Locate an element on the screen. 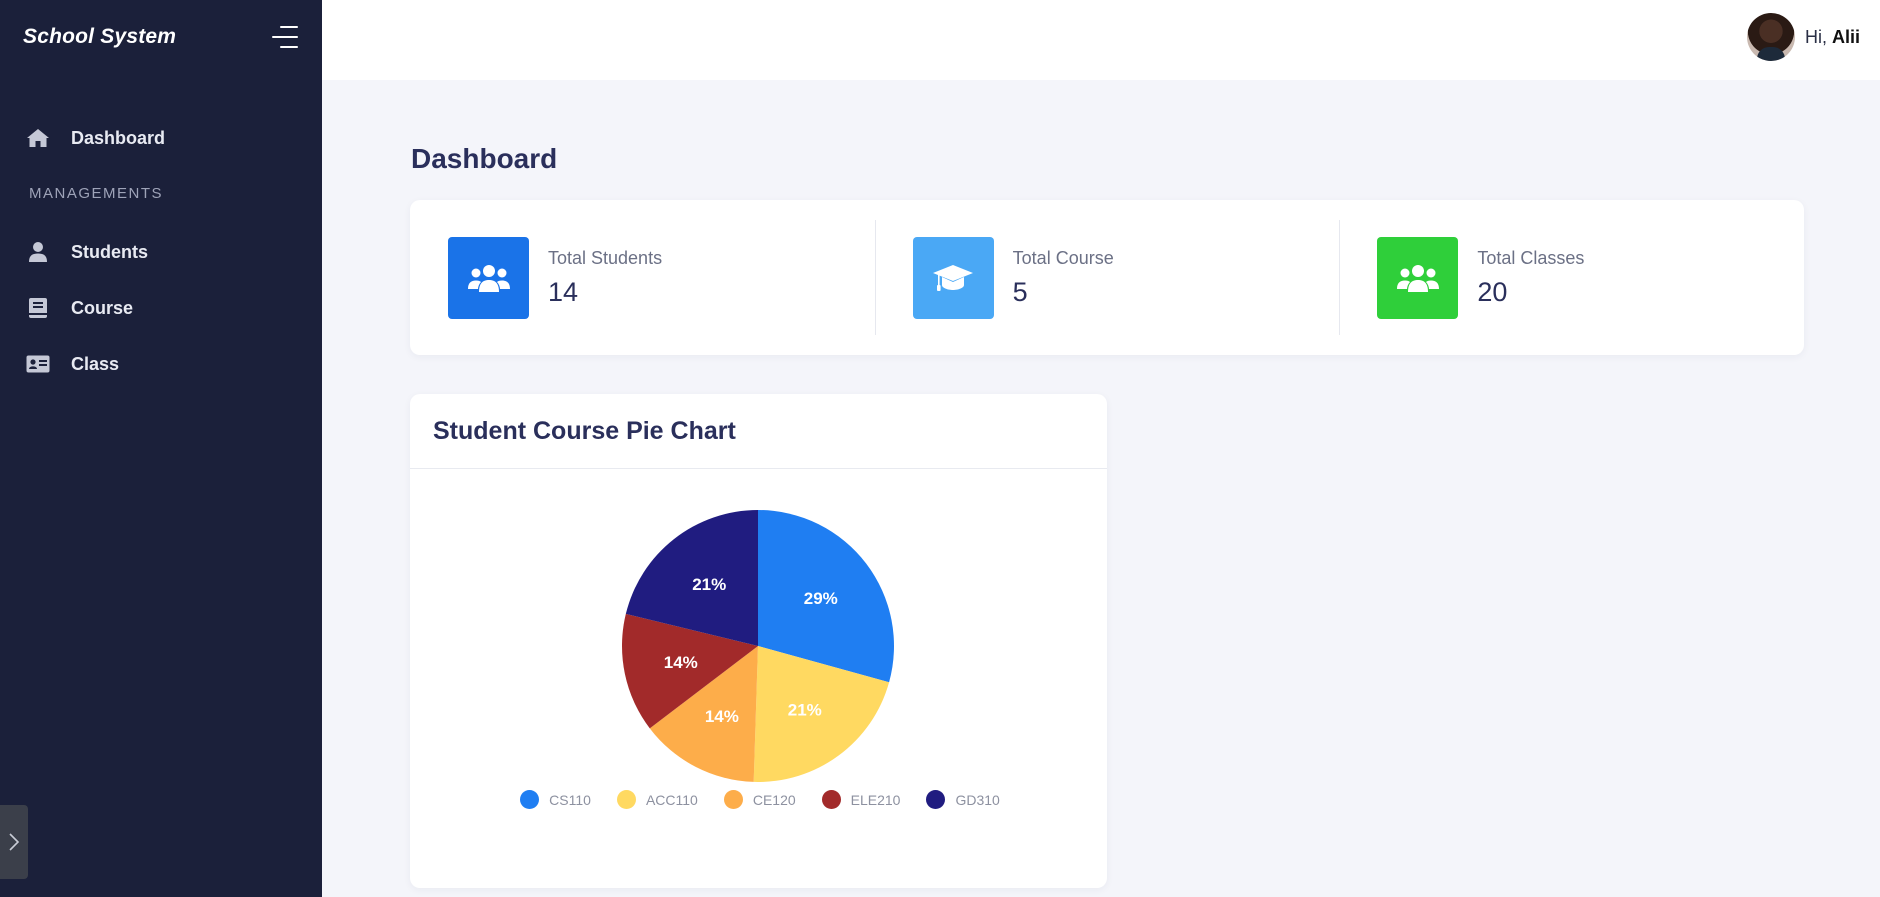 This screenshot has height=897, width=1880. id-card-icon is located at coordinates (38, 364).